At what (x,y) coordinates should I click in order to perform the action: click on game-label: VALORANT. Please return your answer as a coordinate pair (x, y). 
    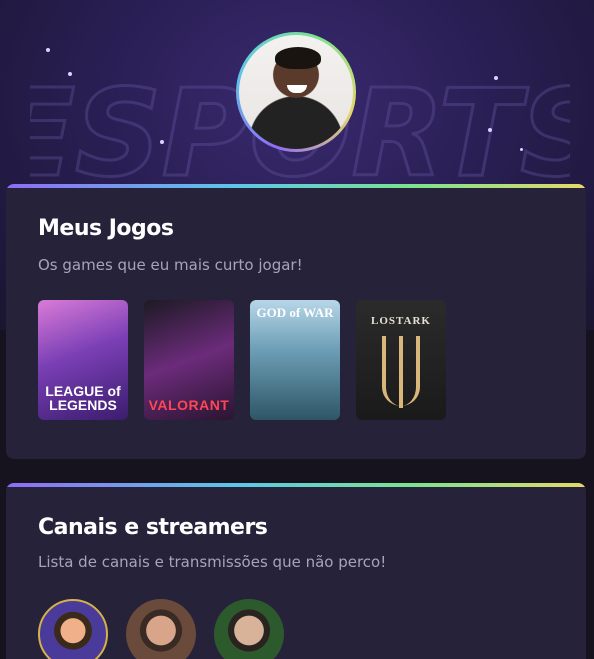
    Looking at the image, I should click on (189, 405).